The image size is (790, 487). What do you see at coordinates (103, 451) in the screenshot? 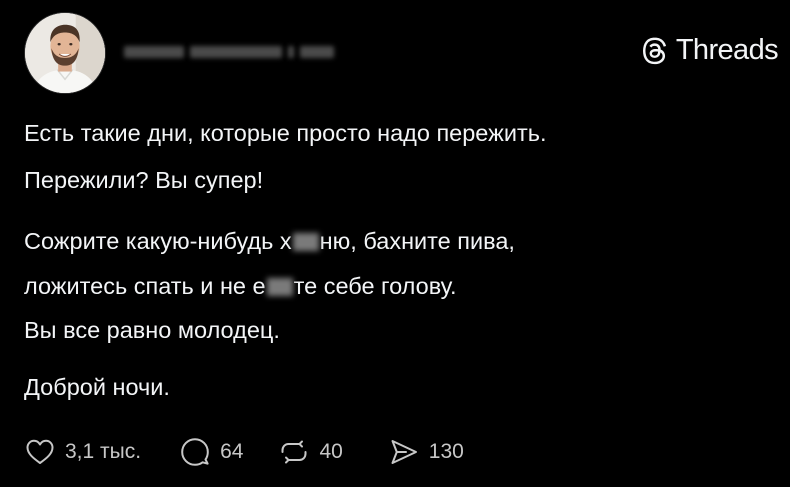
I see `like-count: 3,1 тыс.` at bounding box center [103, 451].